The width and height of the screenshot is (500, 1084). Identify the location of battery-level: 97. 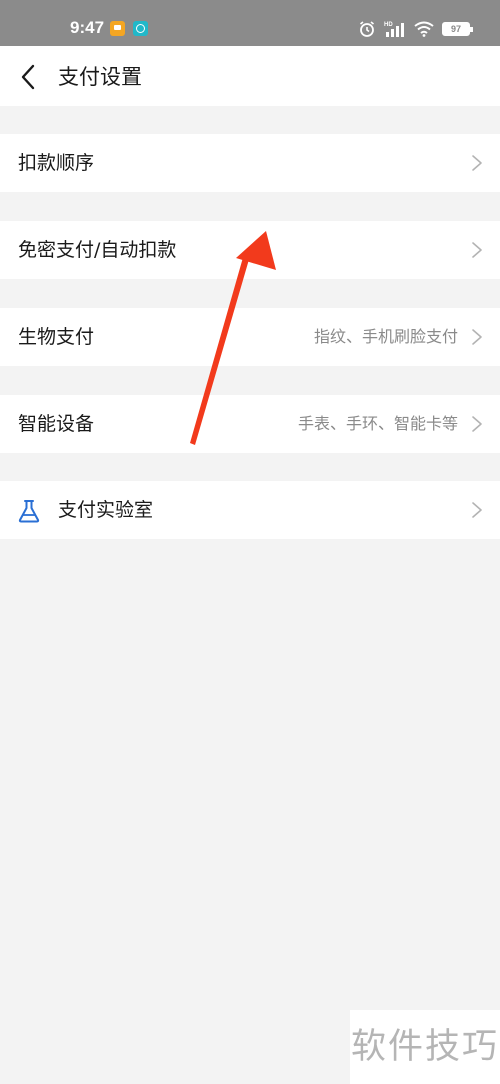
(456, 29).